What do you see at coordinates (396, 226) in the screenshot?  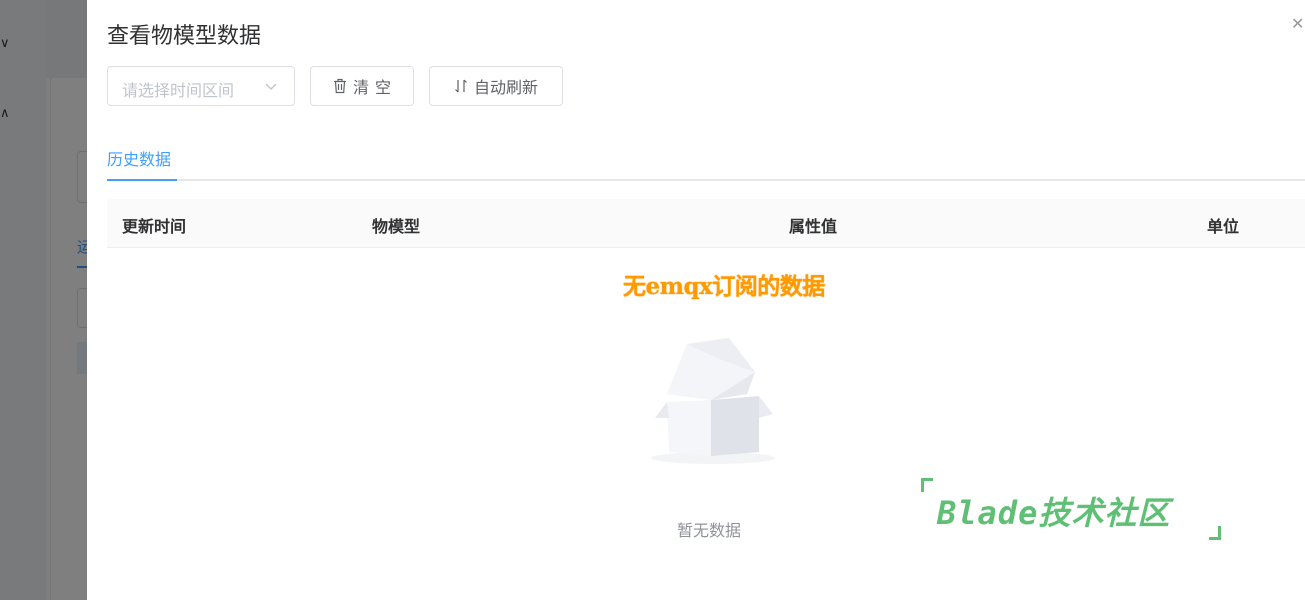 I see `column-header-thing-model: 物模型` at bounding box center [396, 226].